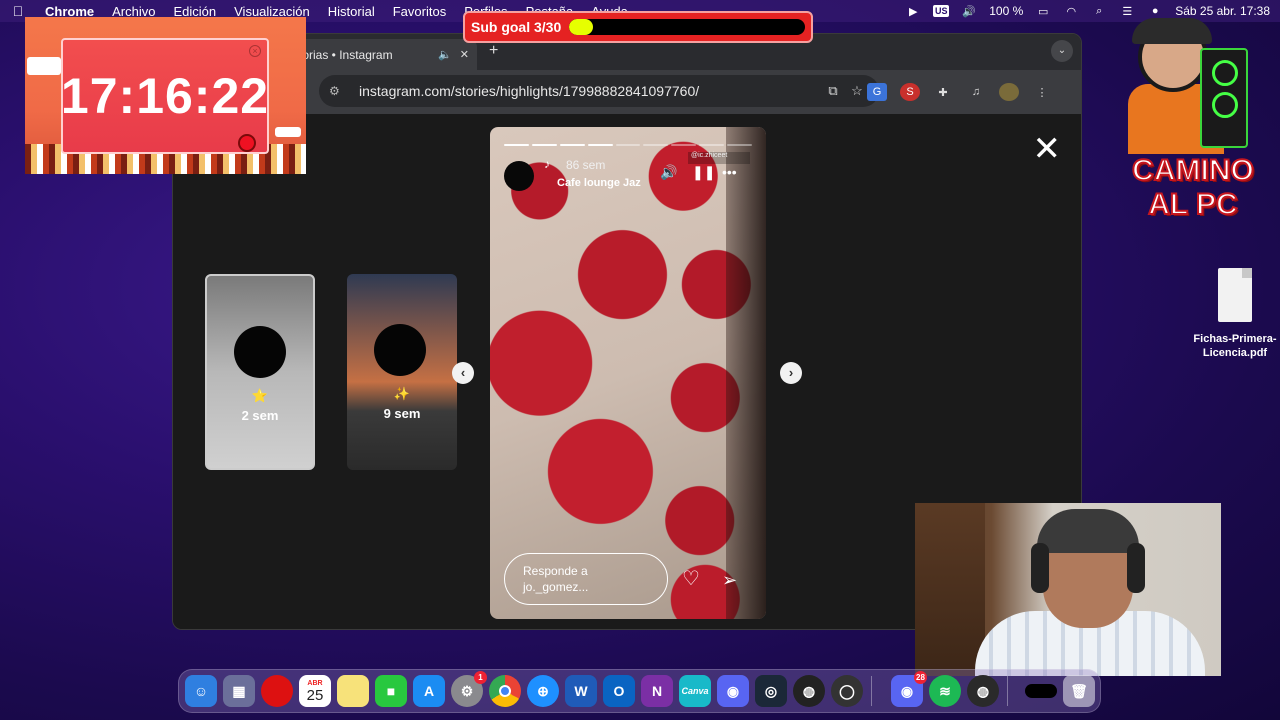 The width and height of the screenshot is (1280, 720). I want to click on calendar-icon: ABR 25, so click(315, 691).